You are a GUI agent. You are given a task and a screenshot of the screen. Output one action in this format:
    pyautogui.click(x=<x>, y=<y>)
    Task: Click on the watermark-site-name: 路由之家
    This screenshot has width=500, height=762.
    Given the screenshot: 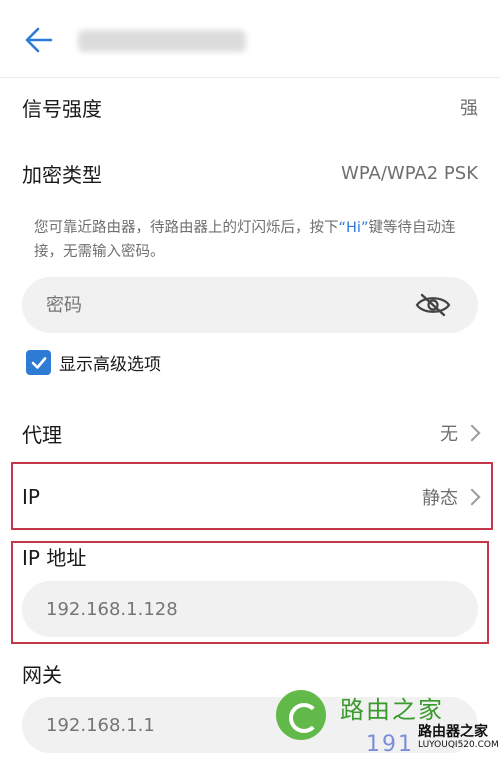 What is the action you would take?
    pyautogui.click(x=392, y=710)
    